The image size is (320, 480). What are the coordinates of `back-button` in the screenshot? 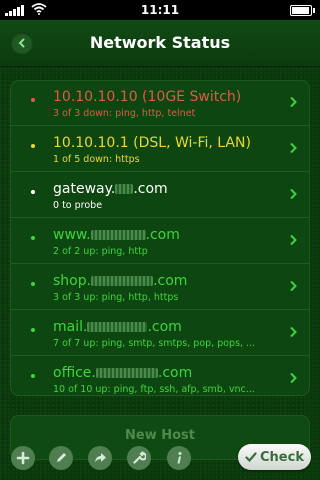 It's located at (22, 43).